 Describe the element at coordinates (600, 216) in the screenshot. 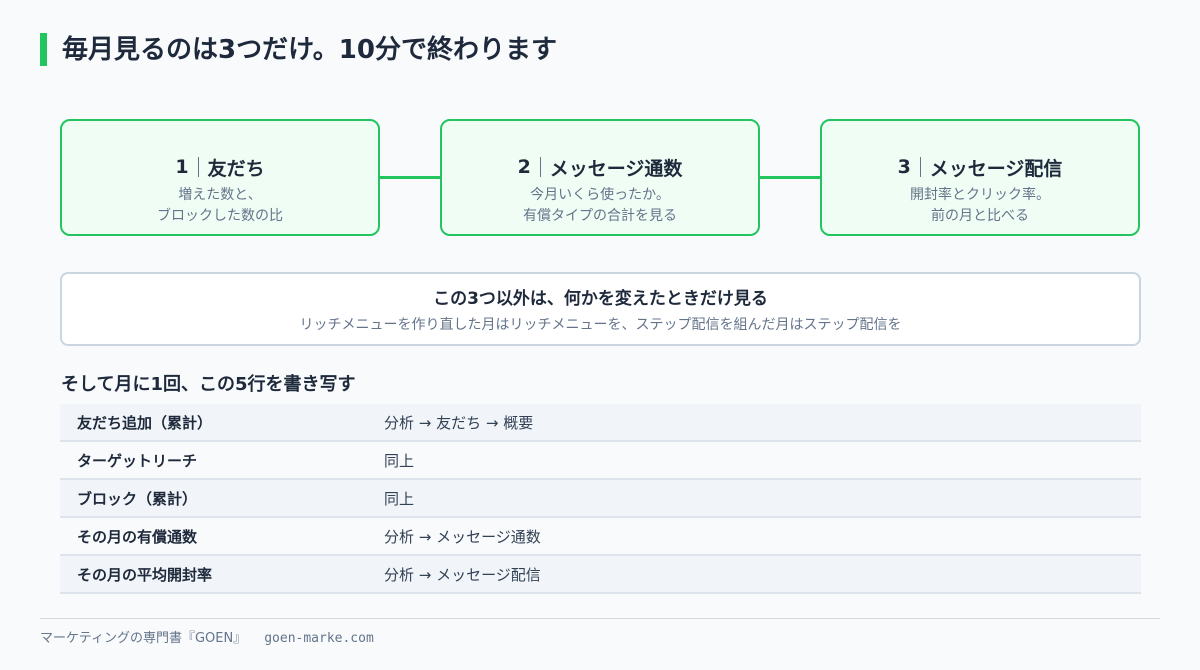

I see `step-desc-line2: 有償タイプの合計を見る` at that location.